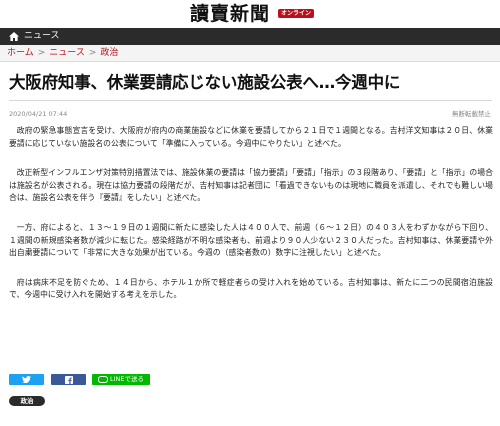  Describe the element at coordinates (250, 36) in the screenshot. I see `section-navbar: ニュース` at that location.